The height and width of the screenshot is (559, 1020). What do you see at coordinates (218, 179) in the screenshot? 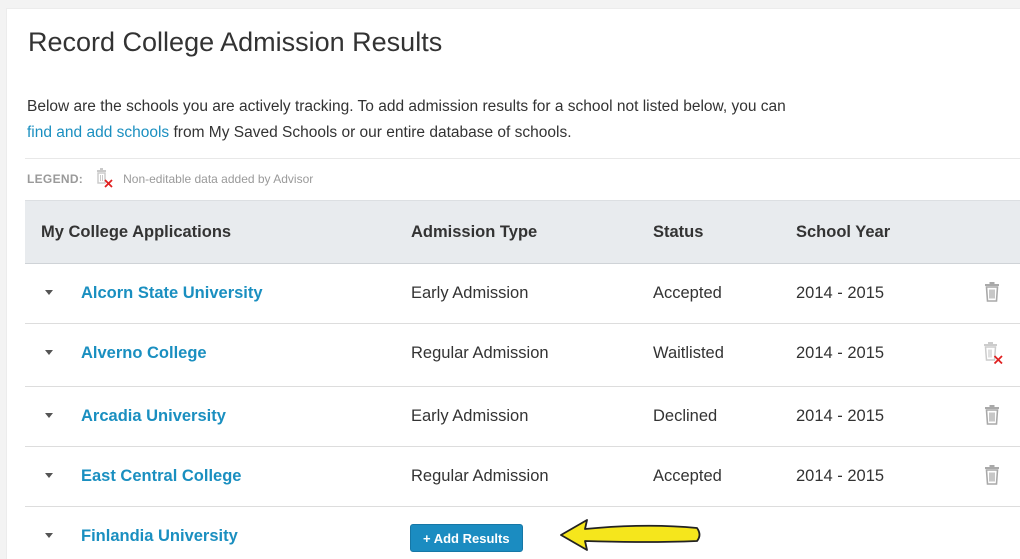
I see `legend-text: Non-editable data added by Advisor` at bounding box center [218, 179].